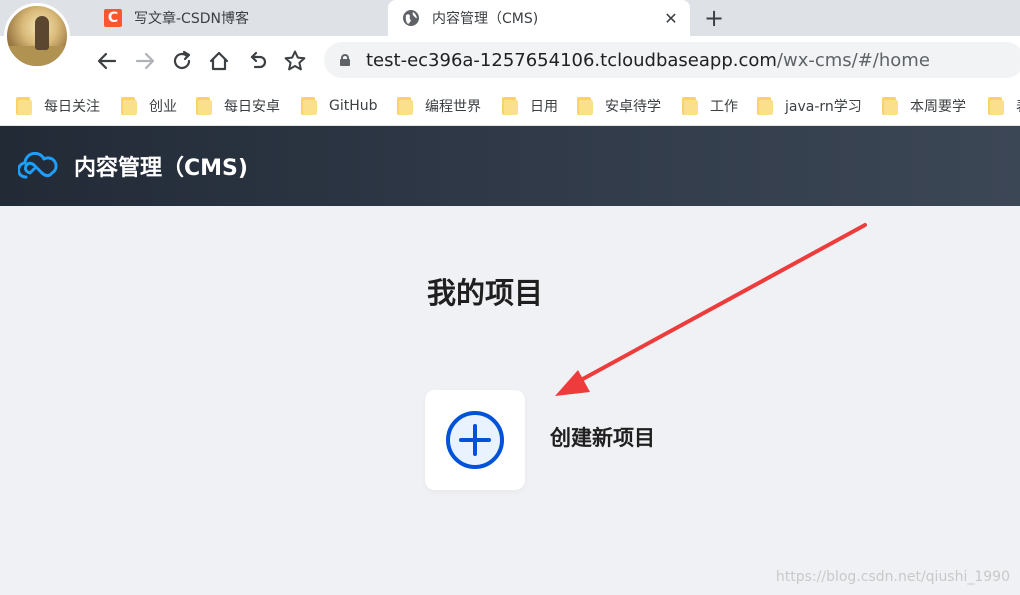 The image size is (1020, 595). I want to click on create-project-label: 创建新项目, so click(602, 437).